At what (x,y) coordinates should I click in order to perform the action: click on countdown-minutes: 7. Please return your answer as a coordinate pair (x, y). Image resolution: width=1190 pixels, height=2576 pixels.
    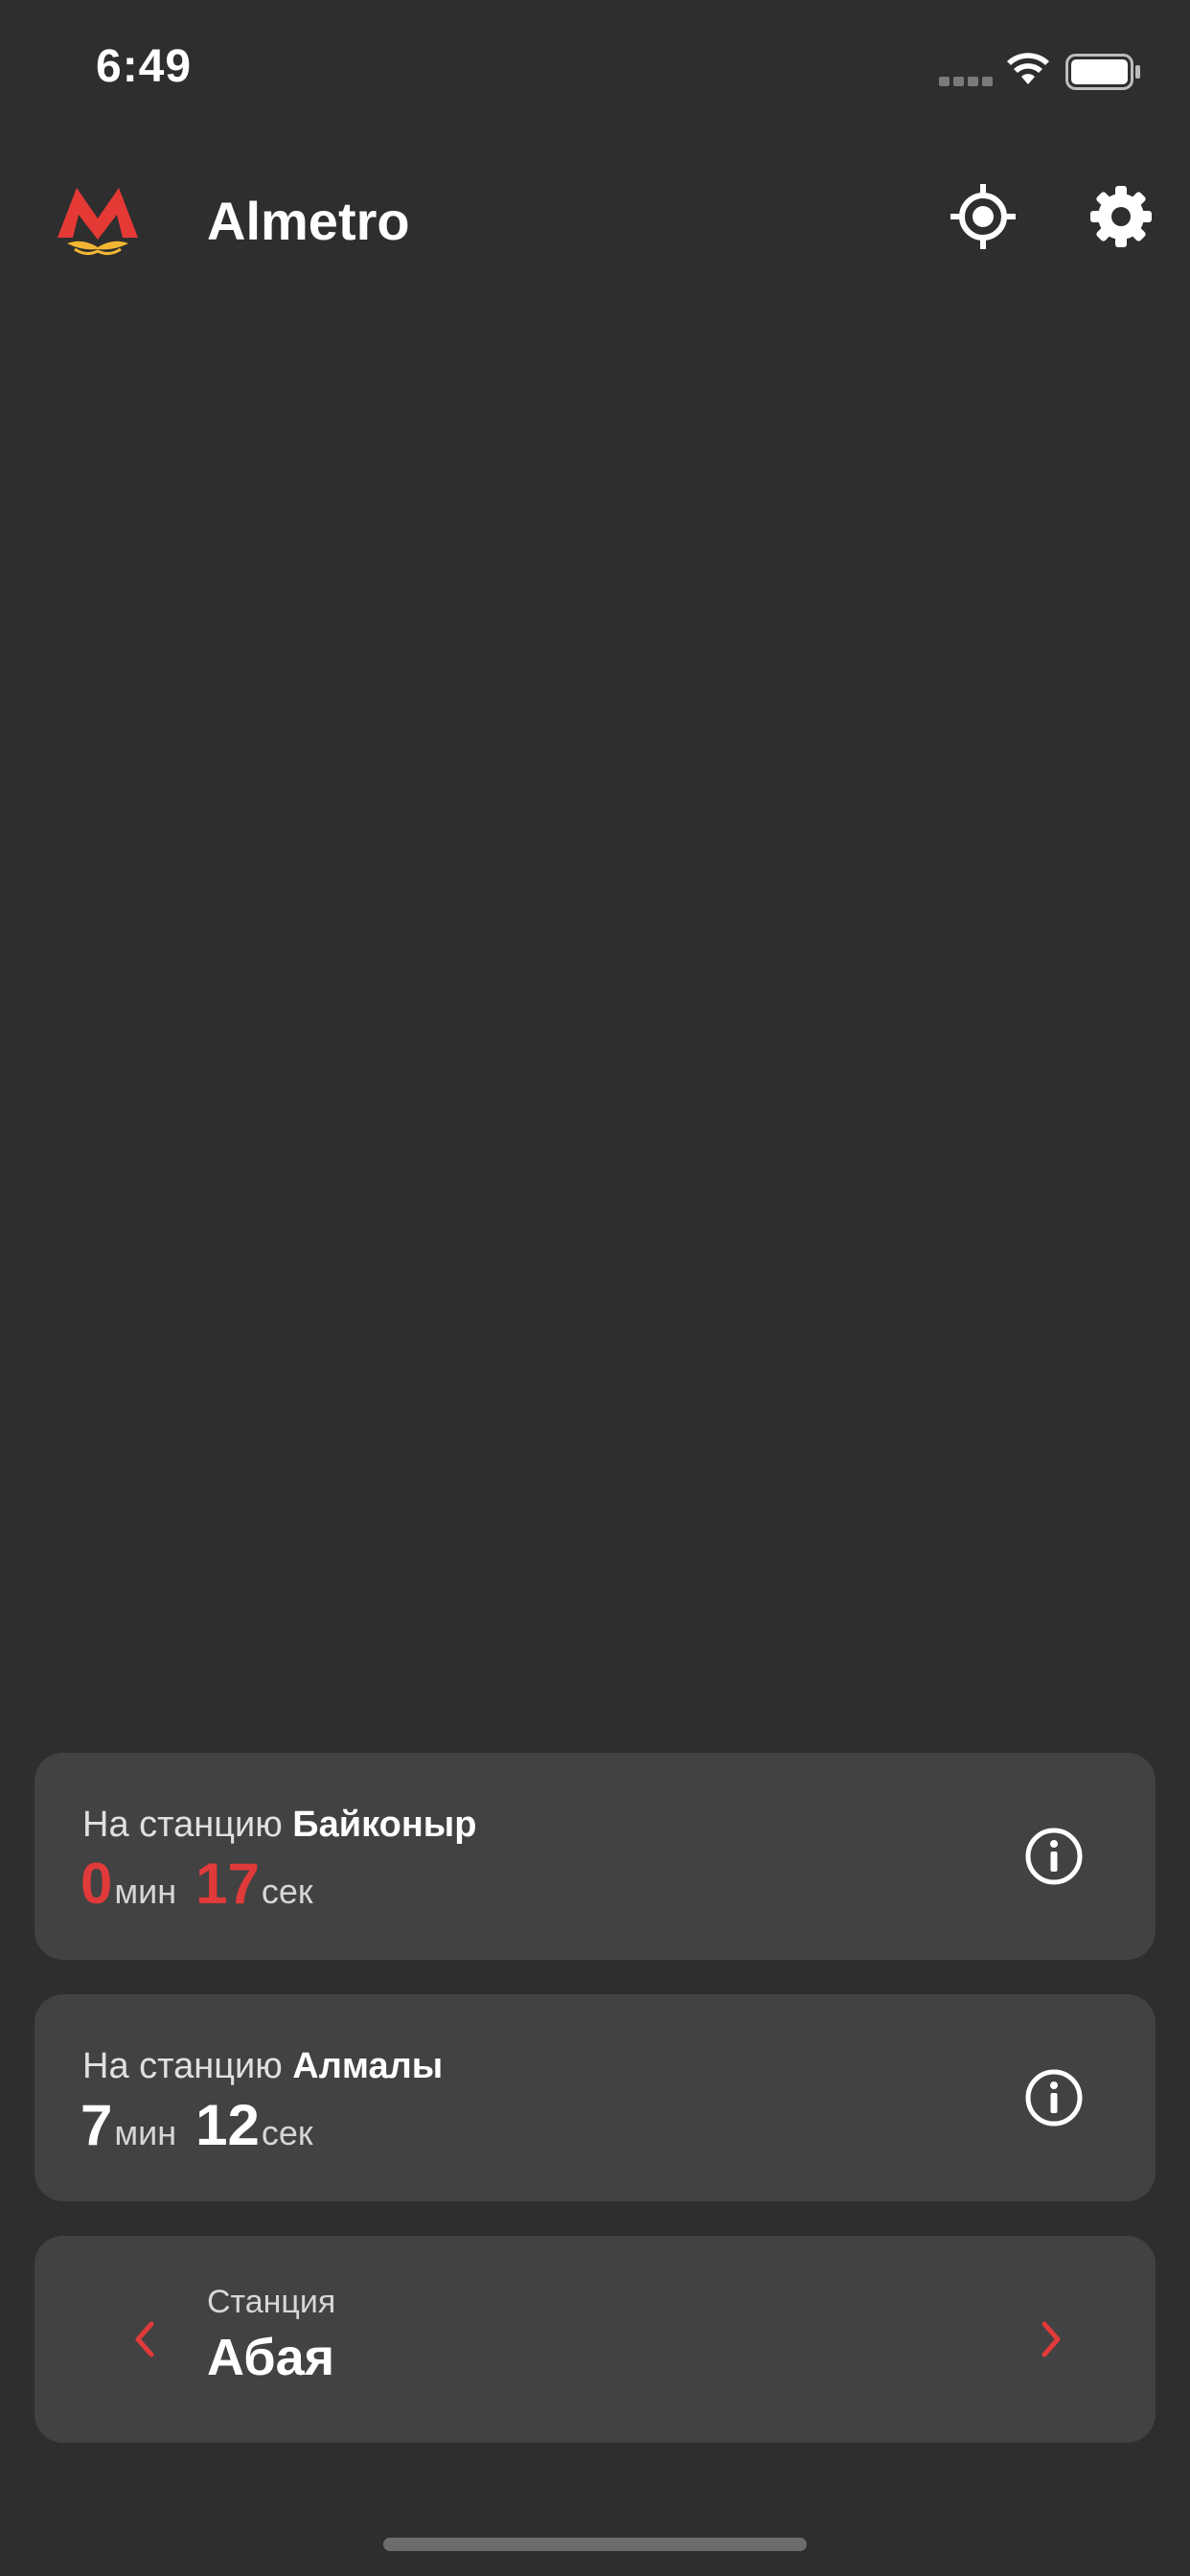
    Looking at the image, I should click on (97, 2125).